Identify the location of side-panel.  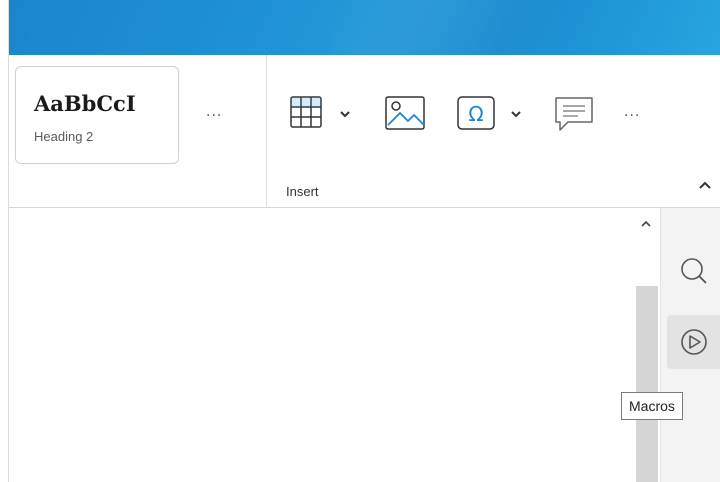
(690, 345).